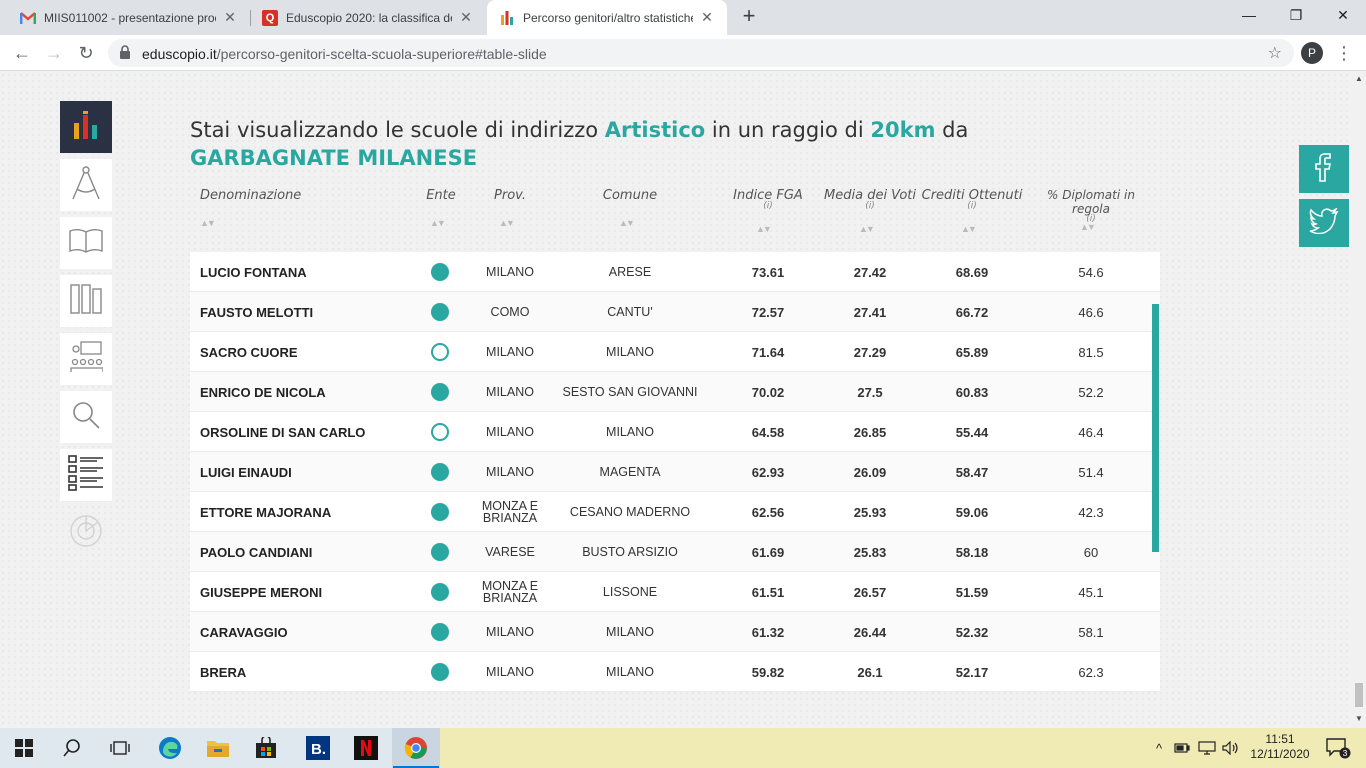 The image size is (1366, 768). Describe the element at coordinates (86, 533) in the screenshot. I see `side-item-chart` at that location.